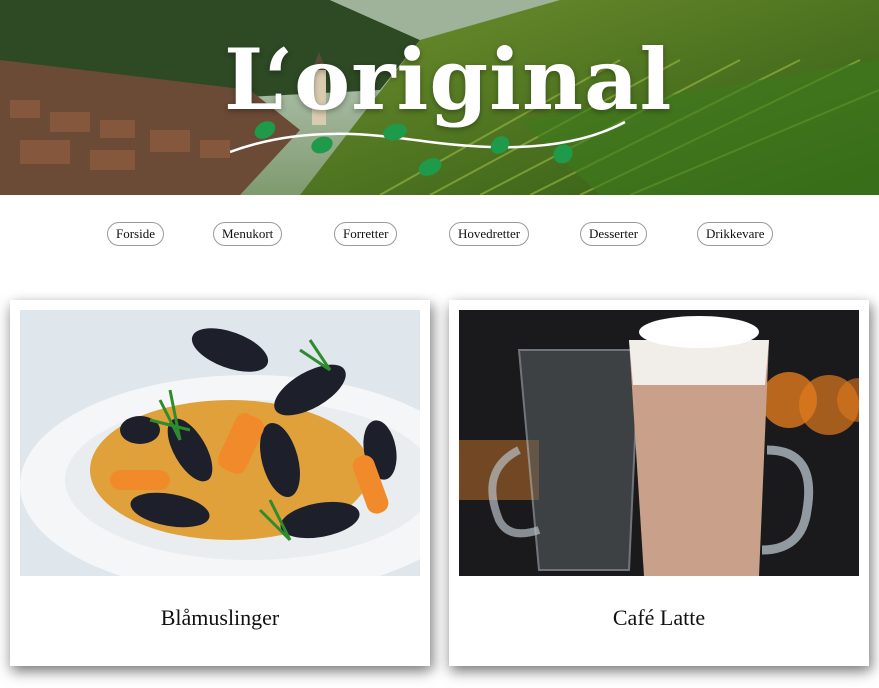 The image size is (879, 688). Describe the element at coordinates (366, 234) in the screenshot. I see `nav-item-forretter: Forretter` at that location.